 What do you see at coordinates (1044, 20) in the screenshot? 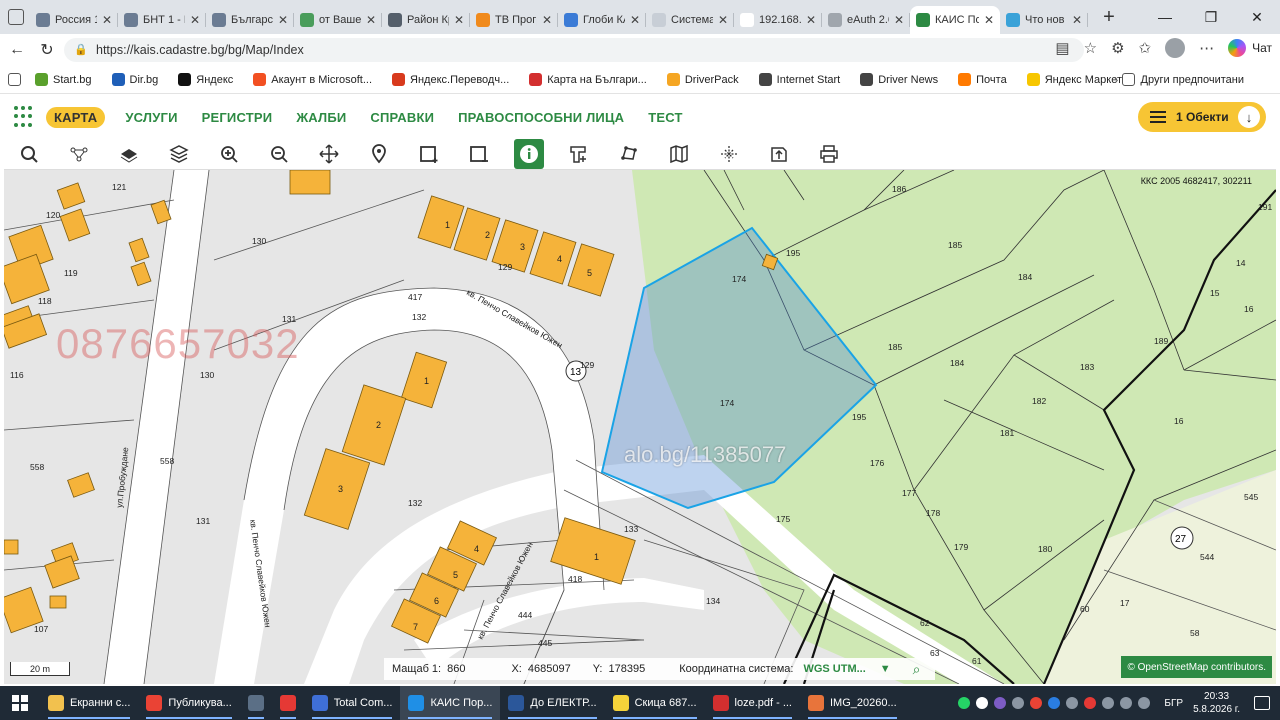
I see `browser-tab: Что нов ✕` at bounding box center [1044, 20].